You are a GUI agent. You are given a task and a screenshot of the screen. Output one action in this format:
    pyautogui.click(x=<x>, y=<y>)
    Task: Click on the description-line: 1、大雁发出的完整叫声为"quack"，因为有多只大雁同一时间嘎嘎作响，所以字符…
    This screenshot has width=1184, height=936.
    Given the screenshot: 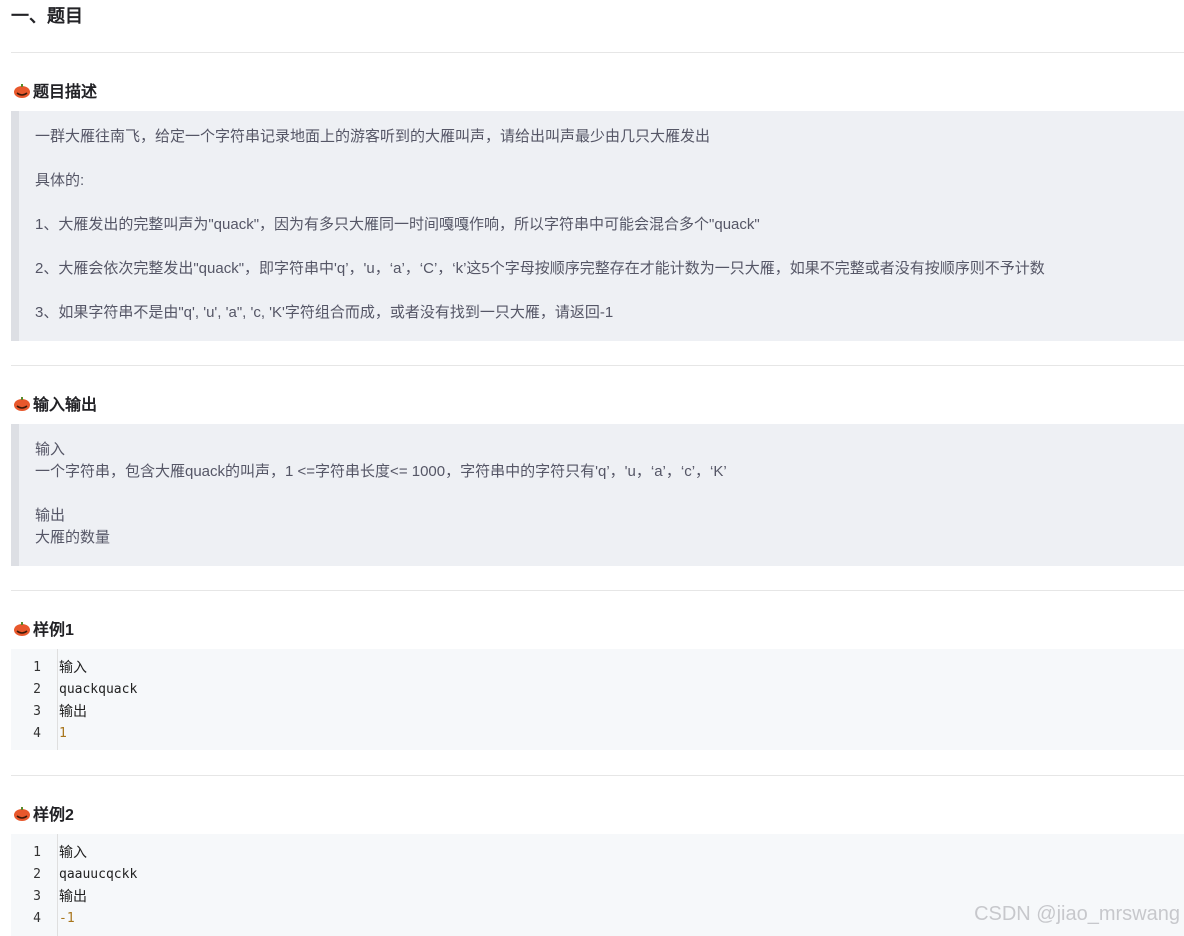 What is the action you would take?
    pyautogui.click(x=397, y=224)
    